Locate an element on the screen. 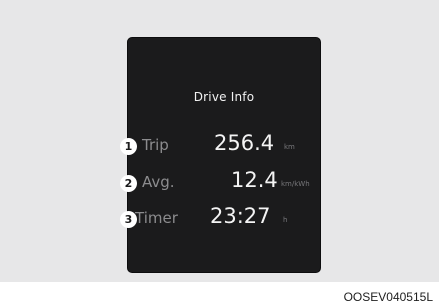 The width and height of the screenshot is (439, 307). average-row: 2 Avg. 12.4 km/kWh is located at coordinates (220, 184).